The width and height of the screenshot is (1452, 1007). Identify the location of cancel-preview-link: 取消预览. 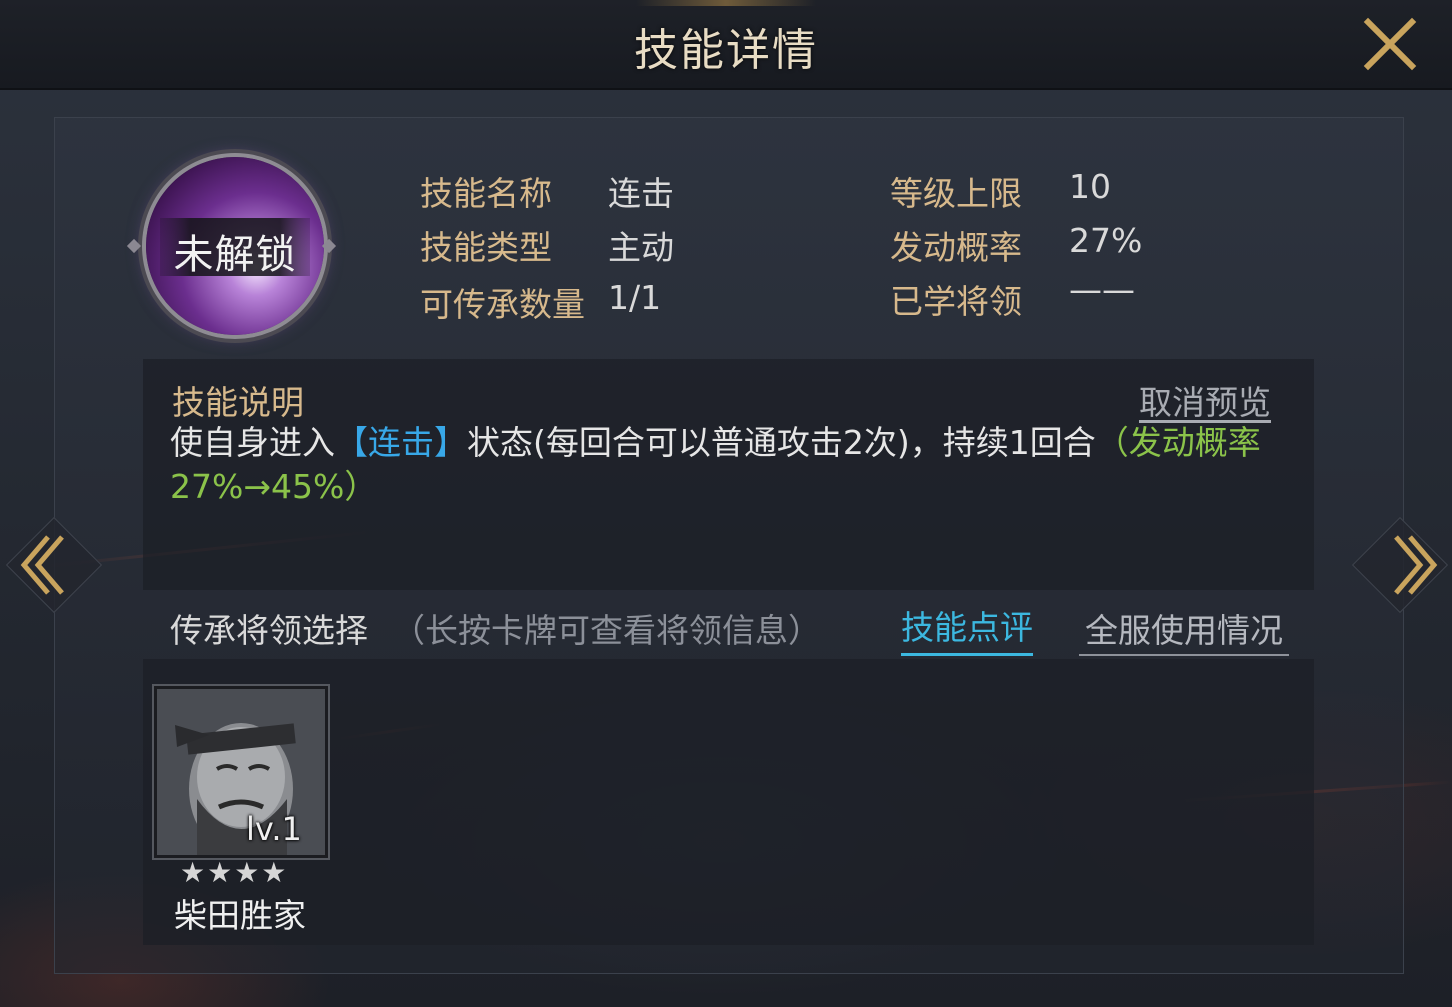
(1205, 400).